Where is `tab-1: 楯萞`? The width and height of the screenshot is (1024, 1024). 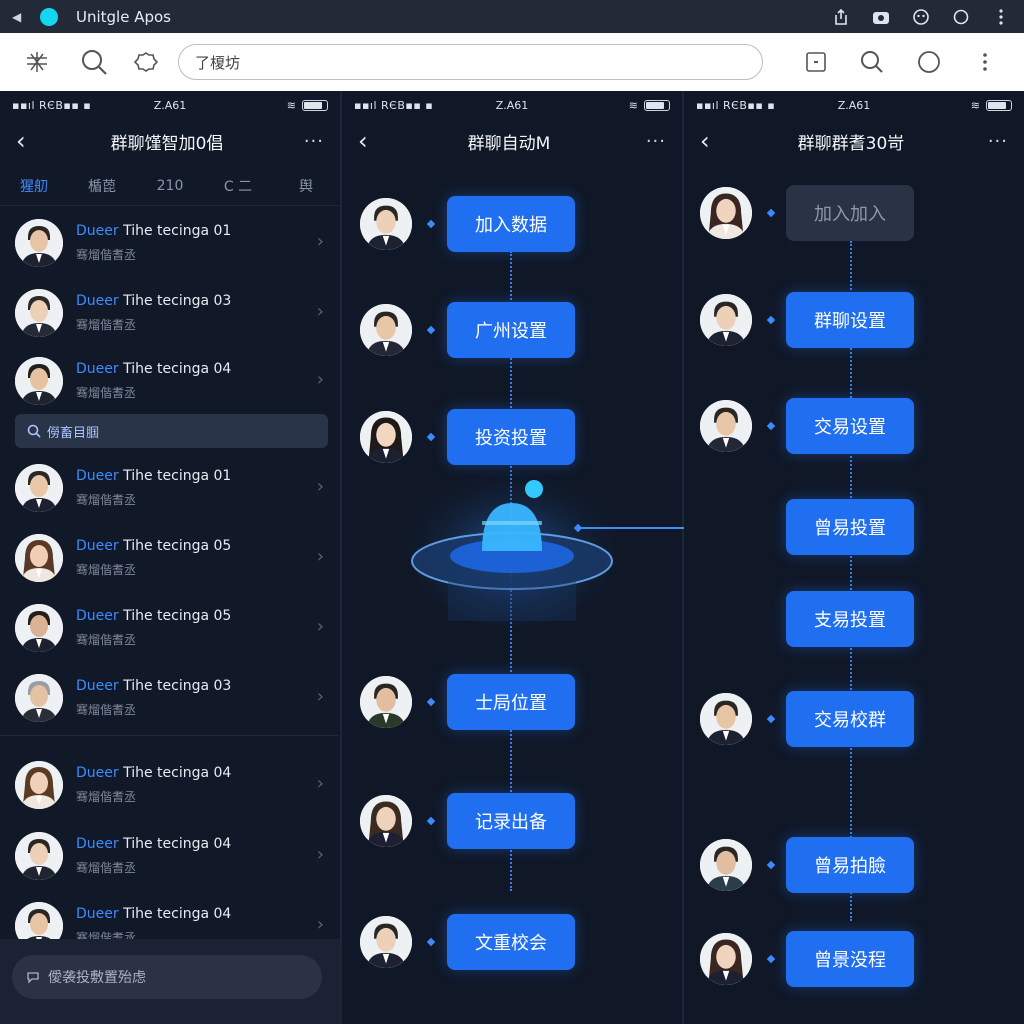
tab-1: 楯萞 is located at coordinates (102, 186).